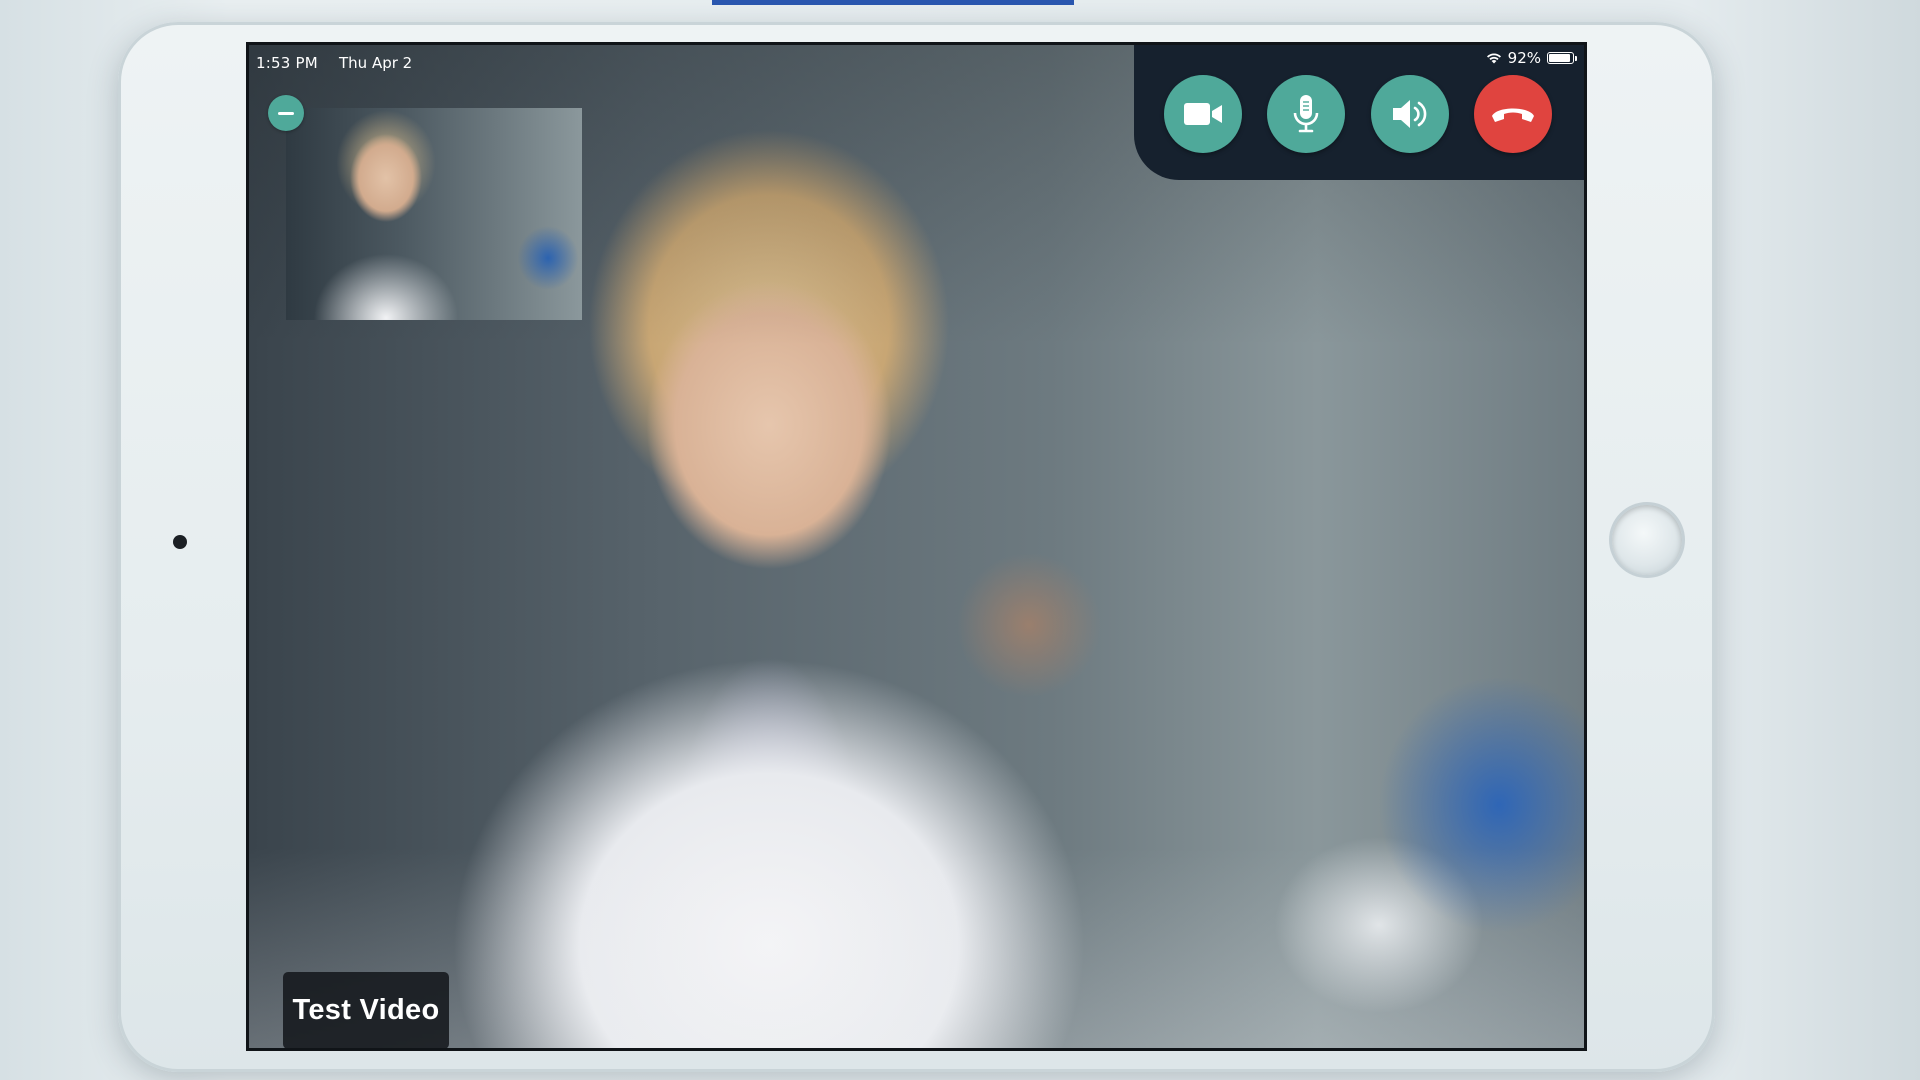  I want to click on battery-fill, so click(1560, 58).